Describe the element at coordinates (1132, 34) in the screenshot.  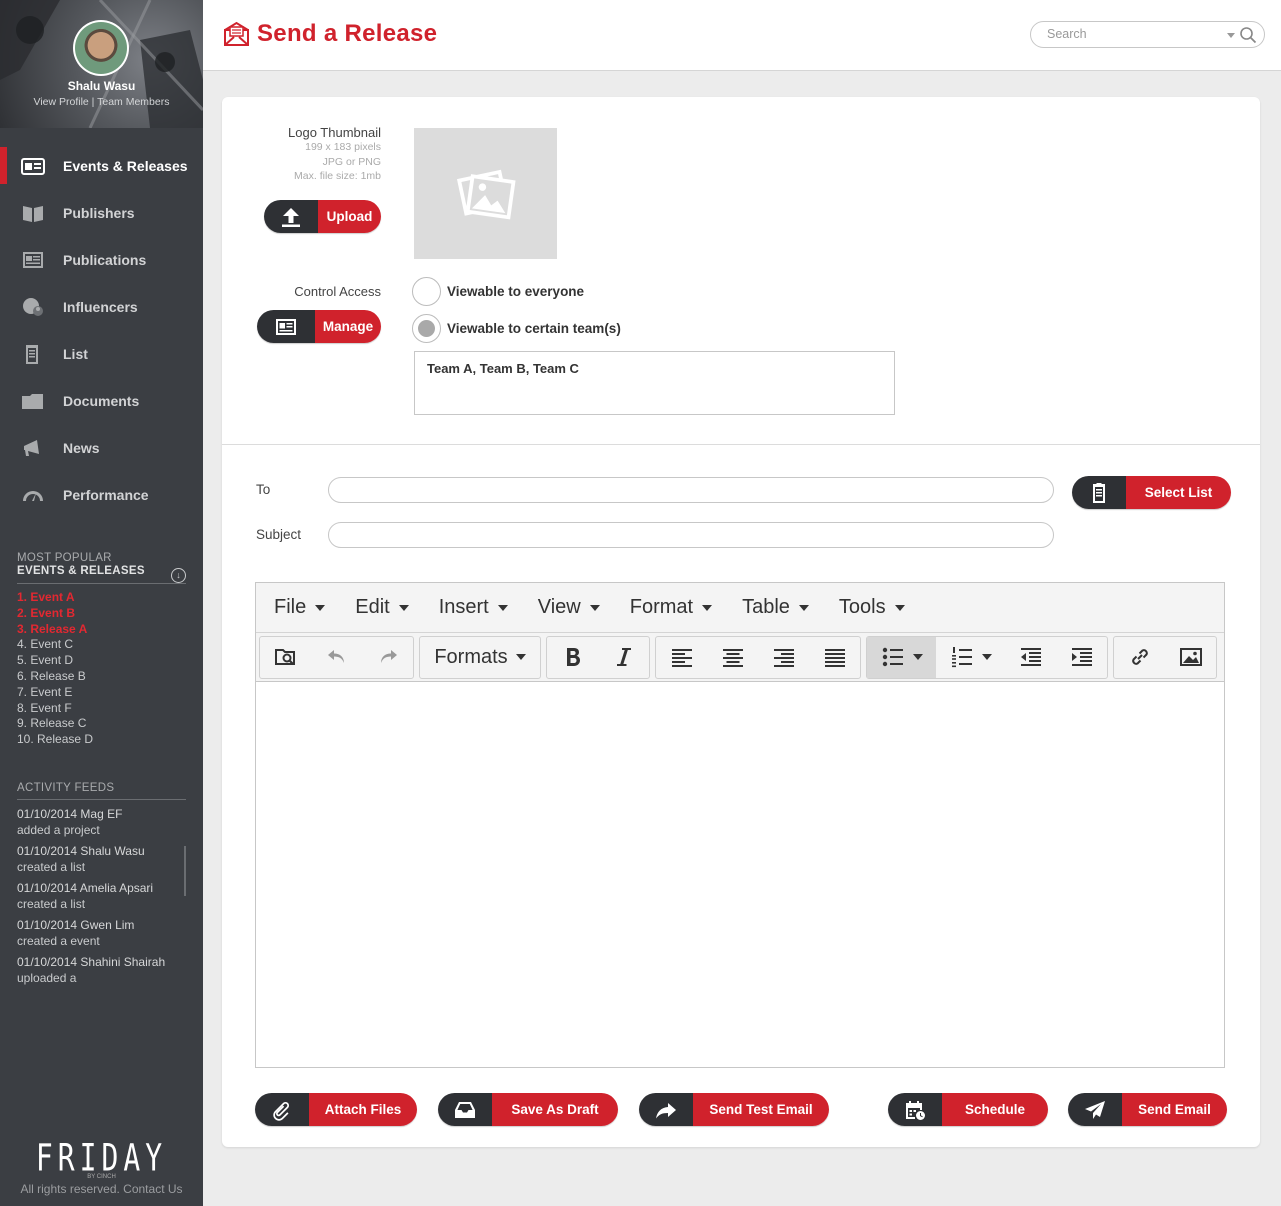
I see `search-input` at that location.